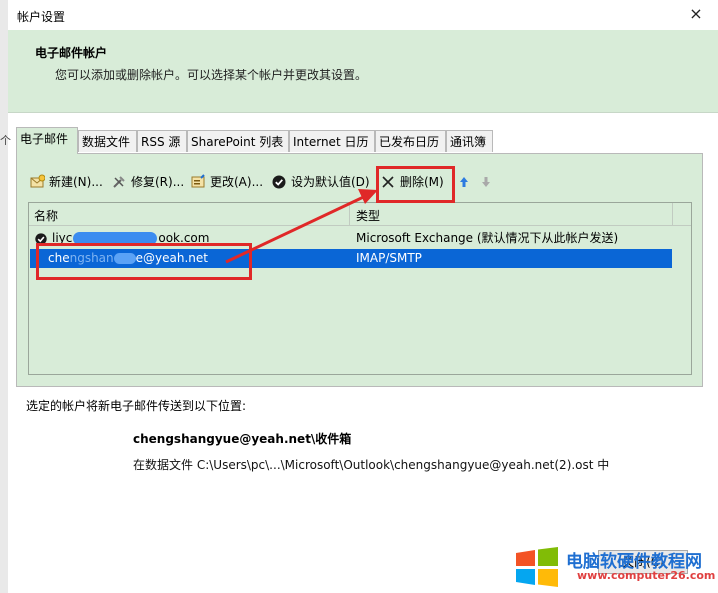  Describe the element at coordinates (301, 226) in the screenshot. I see `annotation-arrow` at that location.